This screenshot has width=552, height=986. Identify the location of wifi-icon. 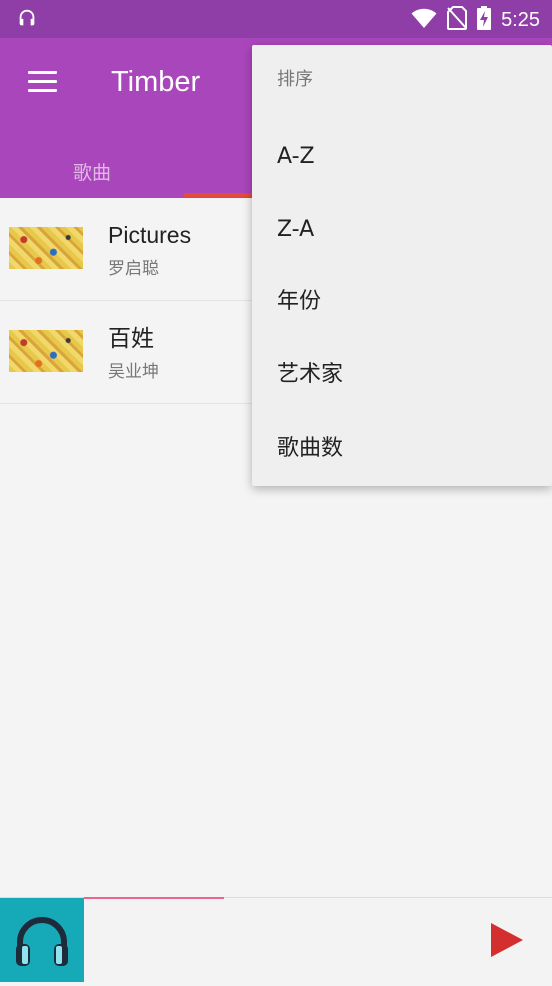
(424, 20).